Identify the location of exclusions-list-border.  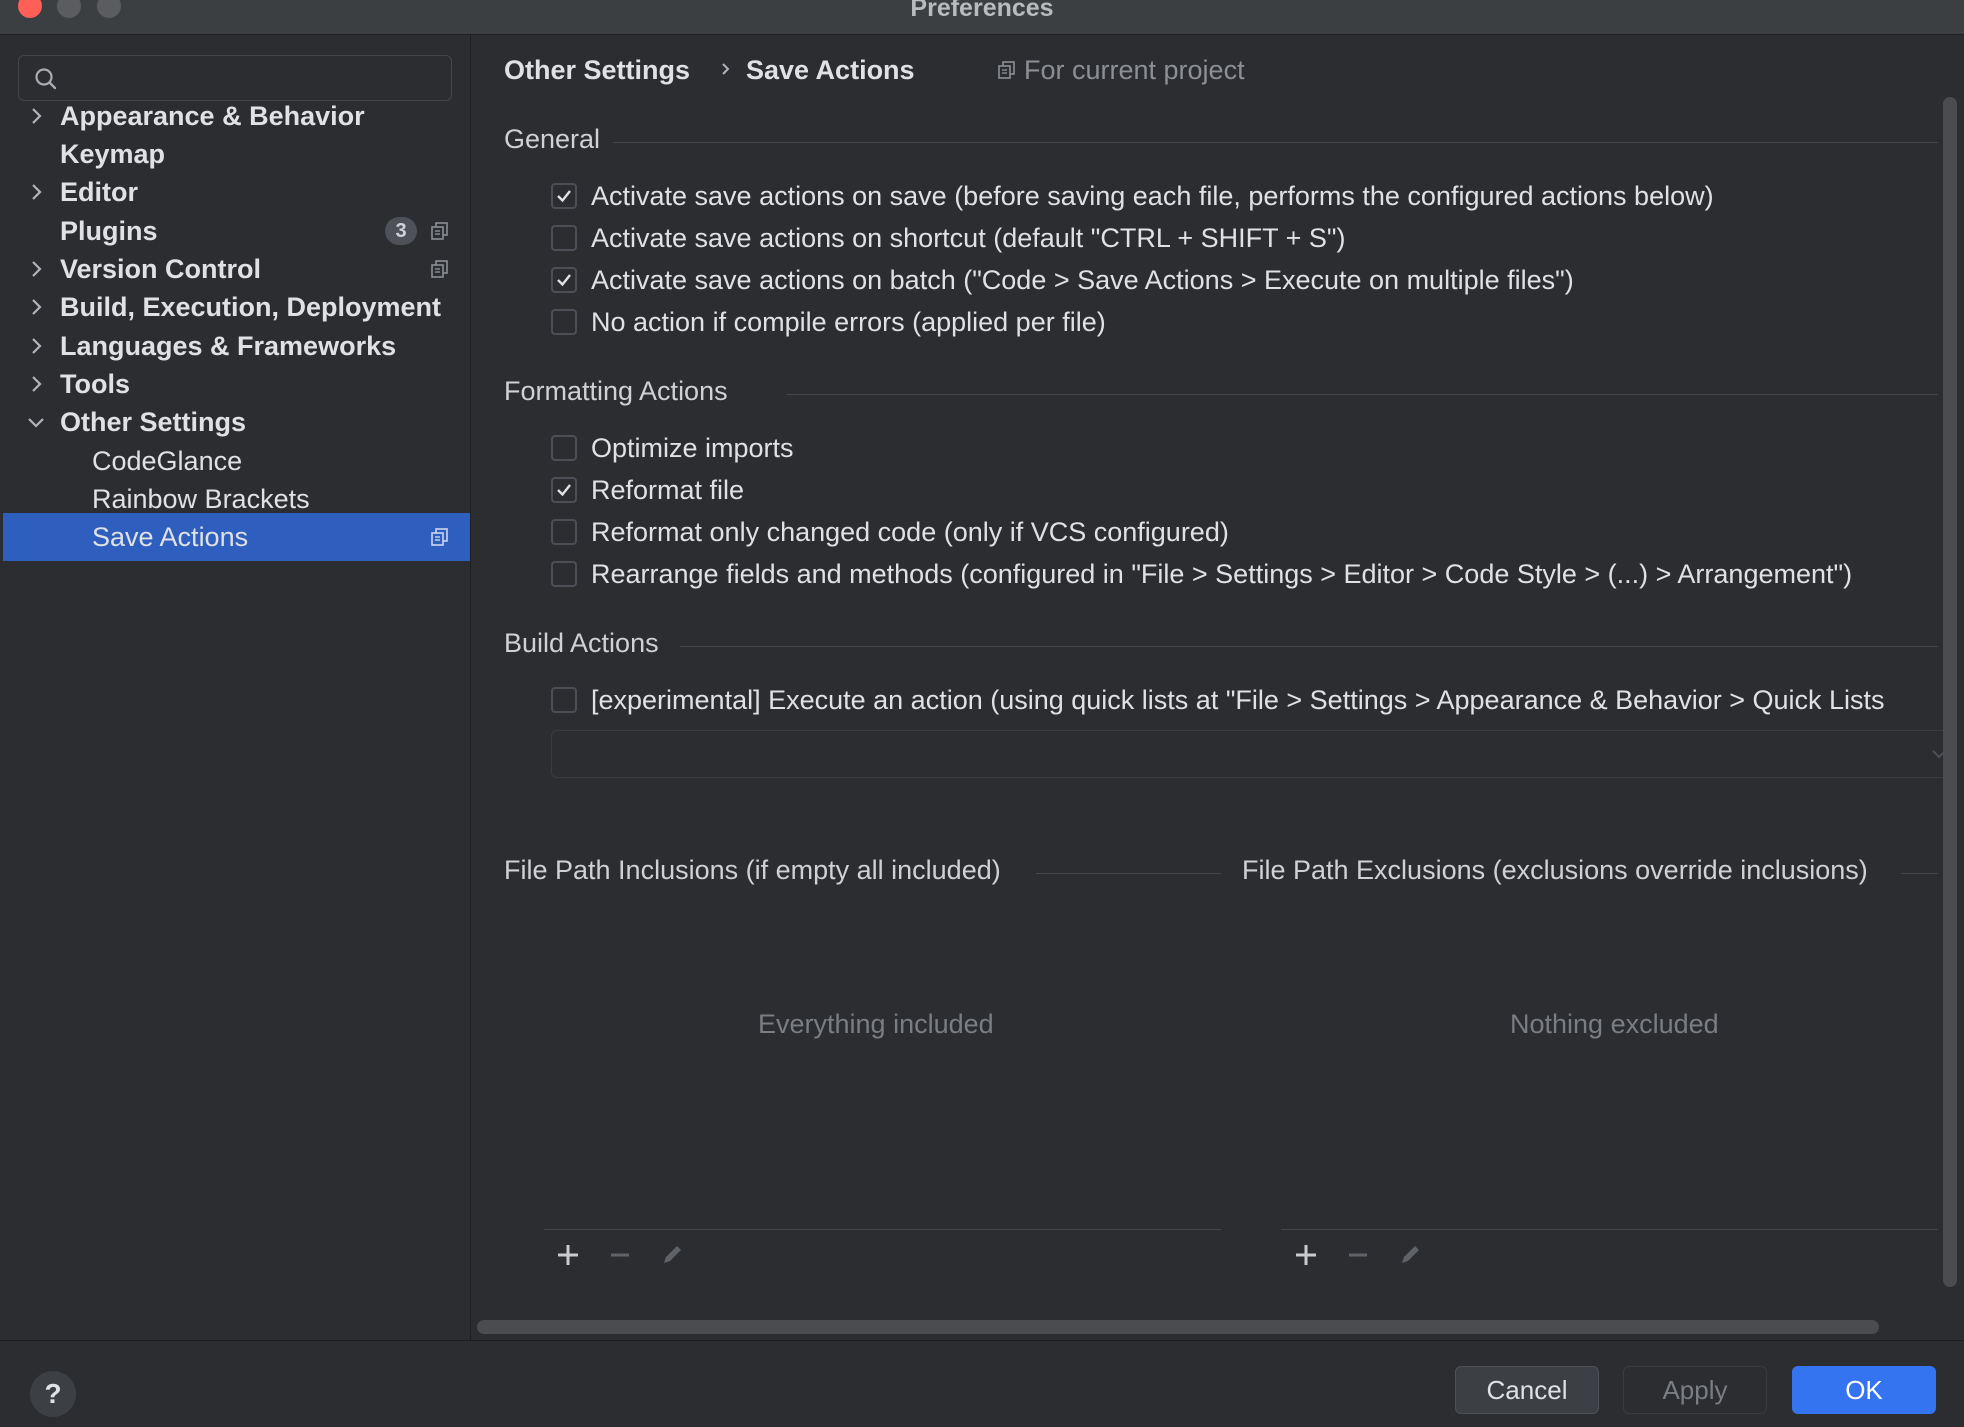
(1609, 1229).